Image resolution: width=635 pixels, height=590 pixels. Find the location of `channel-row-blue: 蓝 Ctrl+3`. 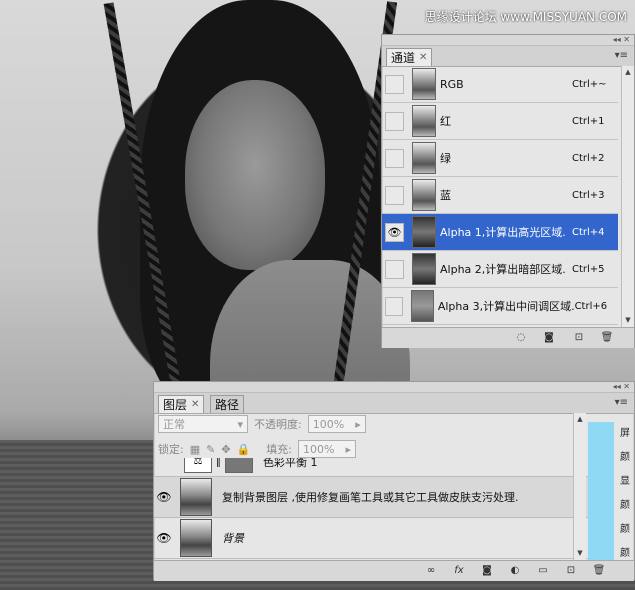

channel-row-blue: 蓝 Ctrl+3 is located at coordinates (500, 195).